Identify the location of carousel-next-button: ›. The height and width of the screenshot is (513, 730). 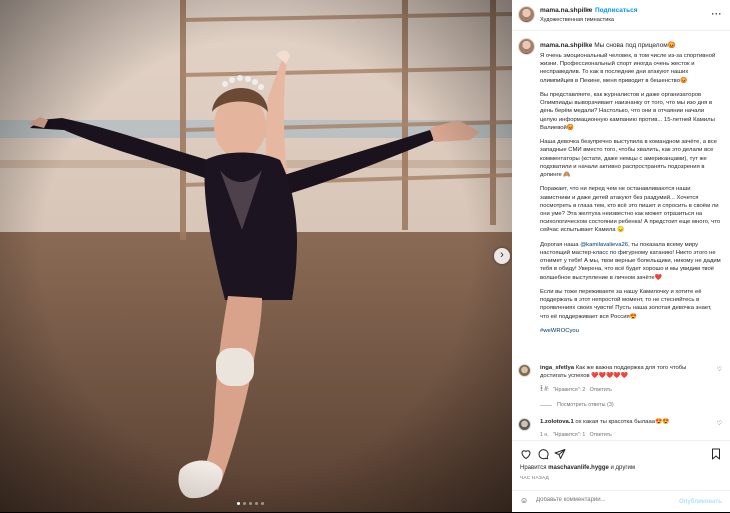
(502, 256).